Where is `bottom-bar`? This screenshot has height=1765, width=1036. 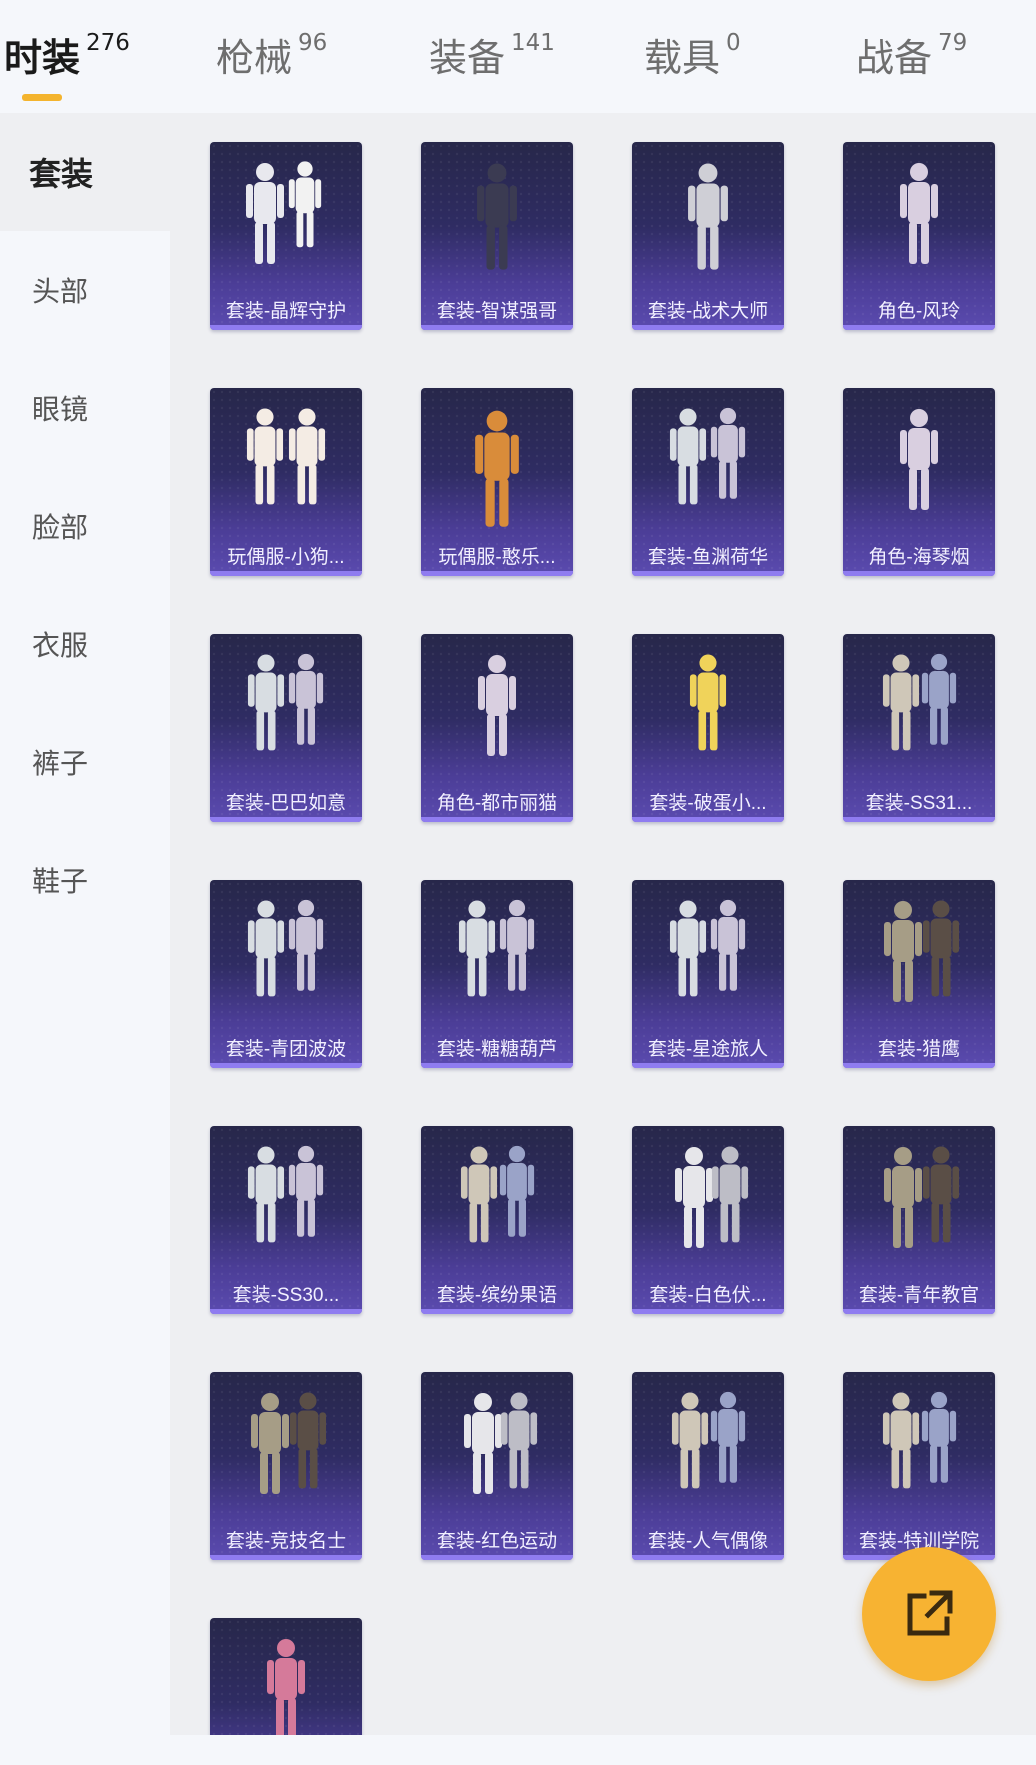 bottom-bar is located at coordinates (518, 1750).